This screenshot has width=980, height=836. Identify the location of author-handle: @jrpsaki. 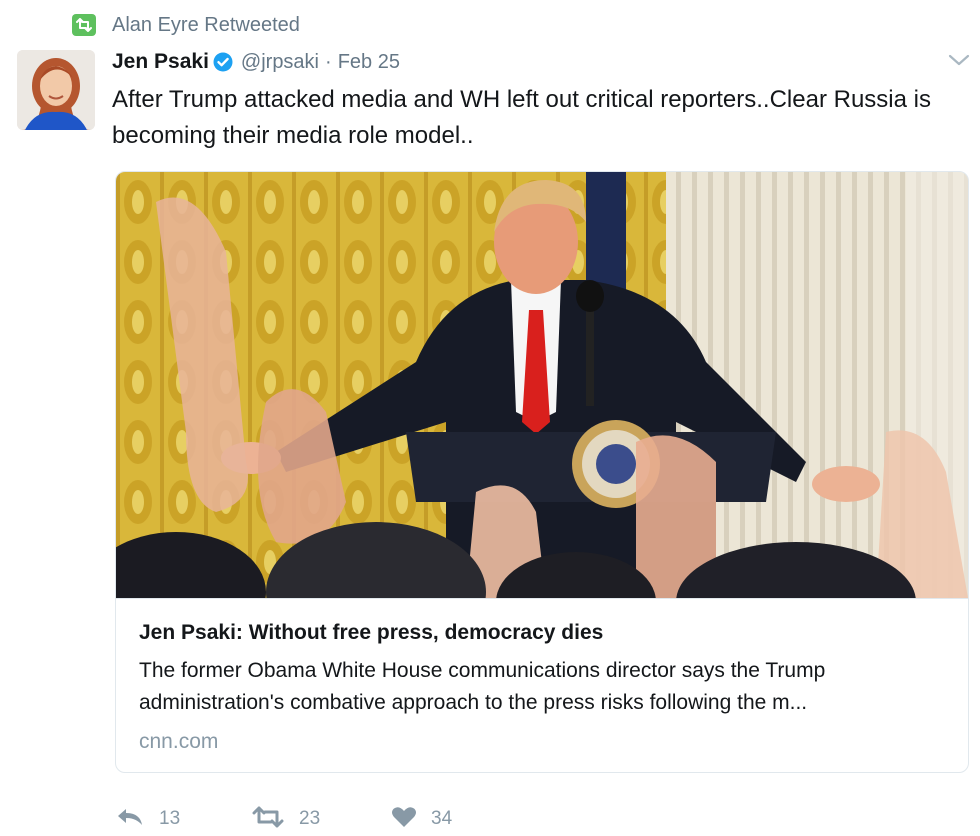
(280, 62).